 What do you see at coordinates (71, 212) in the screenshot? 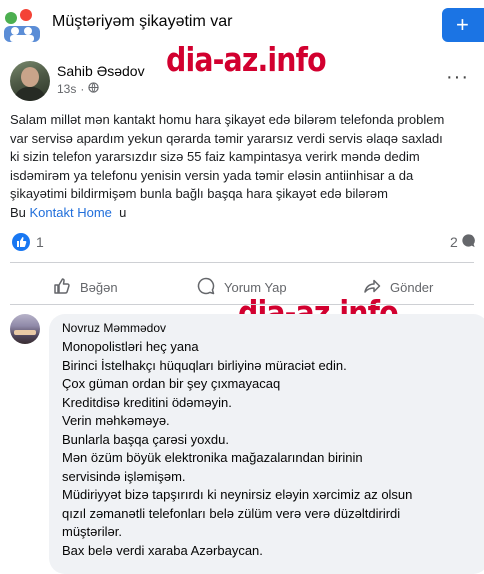
I see `mention-link: Kontakt Home` at bounding box center [71, 212].